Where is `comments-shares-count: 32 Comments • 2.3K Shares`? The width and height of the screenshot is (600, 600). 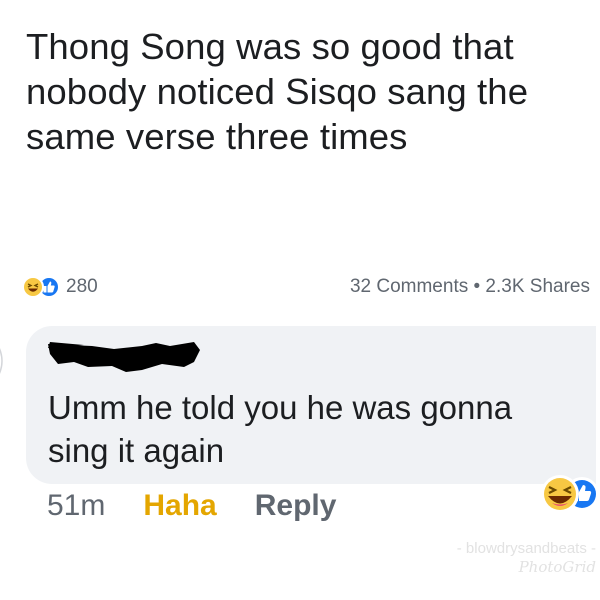
comments-shares-count: 32 Comments • 2.3K Shares is located at coordinates (470, 286).